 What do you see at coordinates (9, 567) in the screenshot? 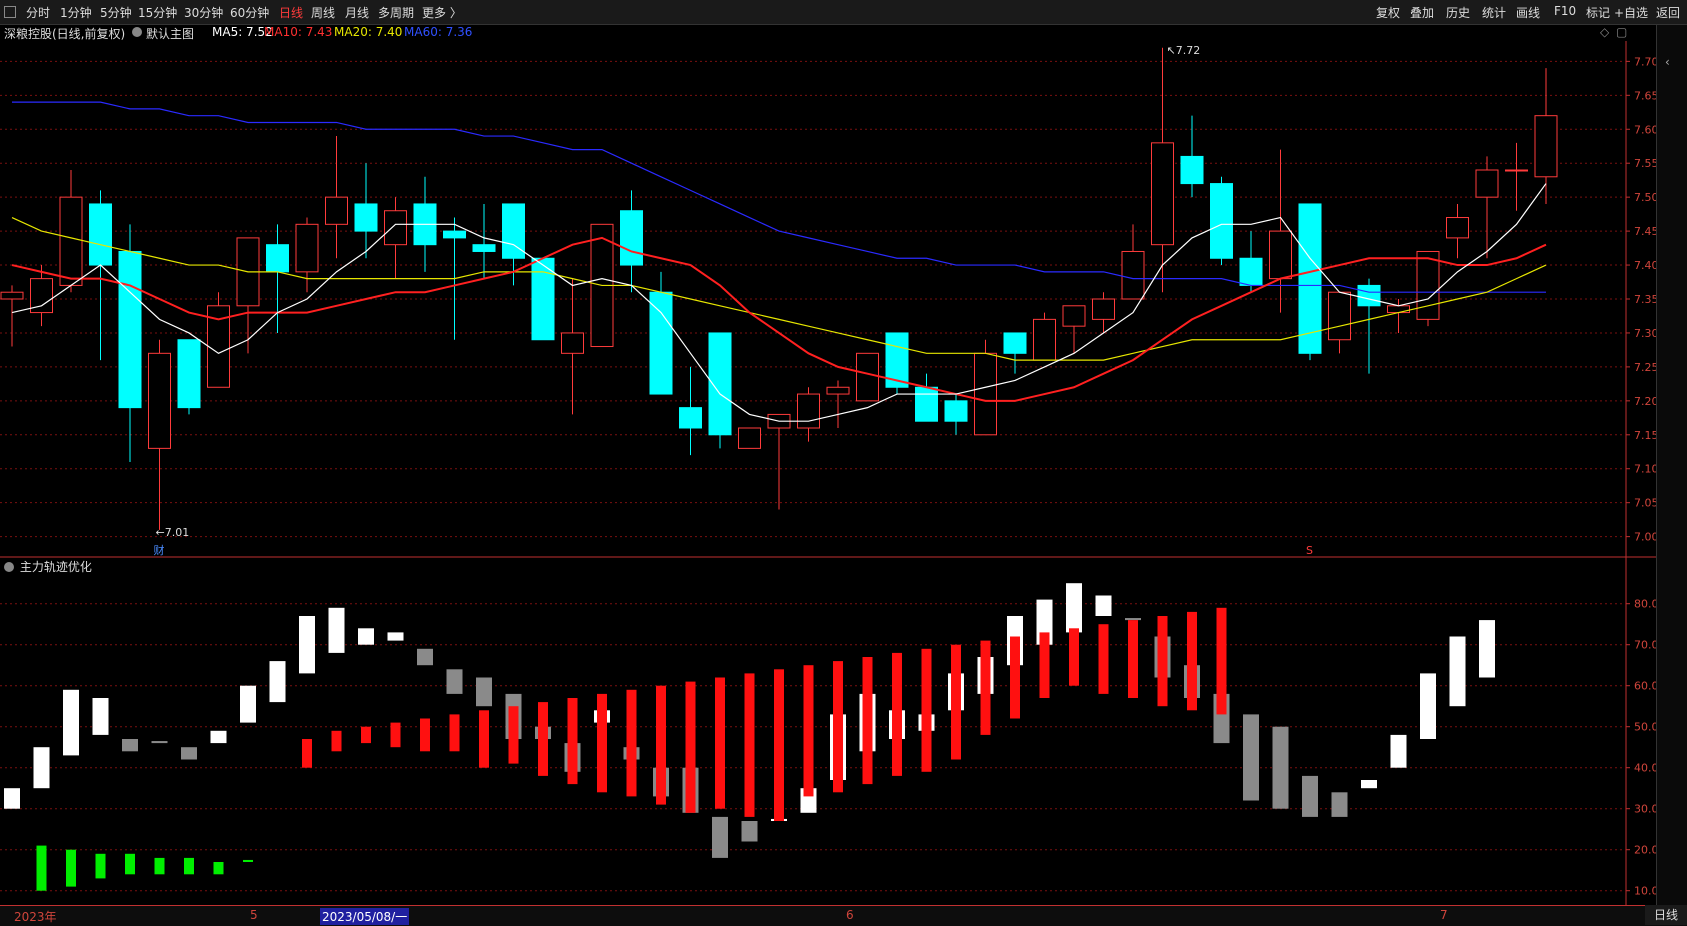
I see `dropdown-icon` at bounding box center [9, 567].